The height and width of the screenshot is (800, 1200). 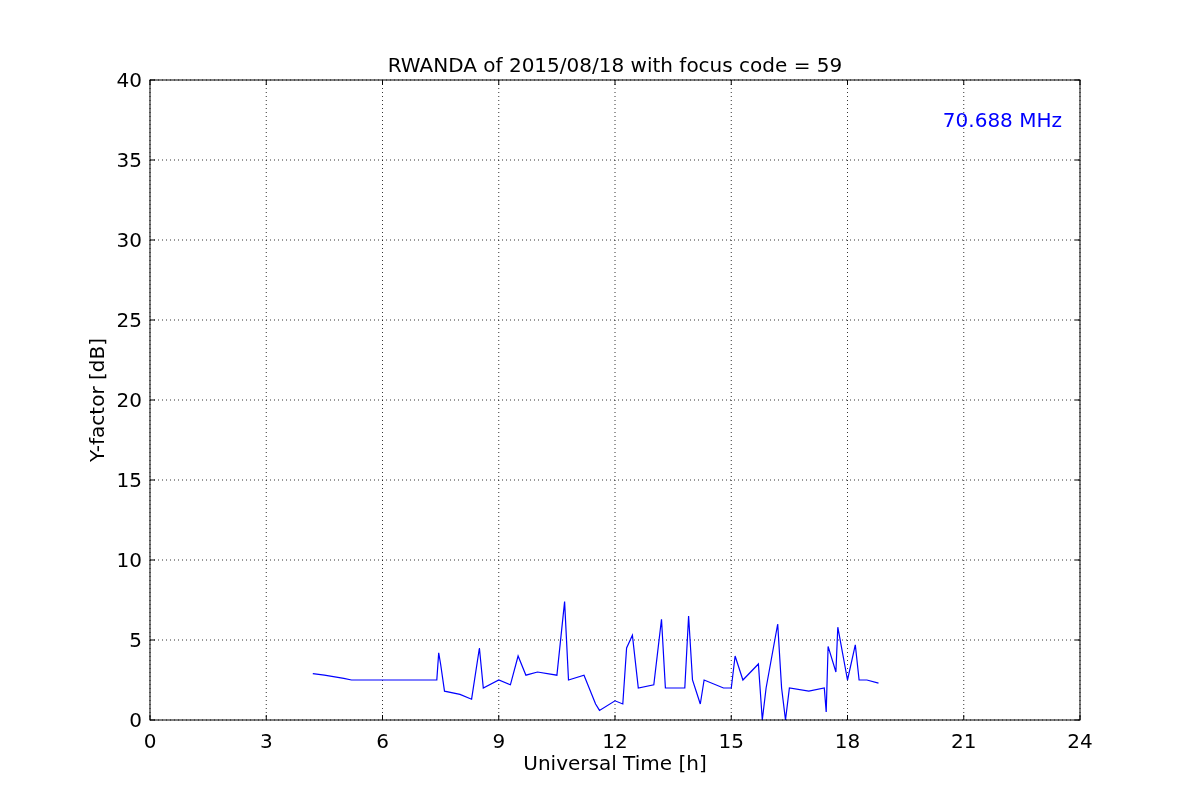 What do you see at coordinates (615, 65) in the screenshot?
I see `chart-title: RWANDA of 2015/08/18 with focus code = 59` at bounding box center [615, 65].